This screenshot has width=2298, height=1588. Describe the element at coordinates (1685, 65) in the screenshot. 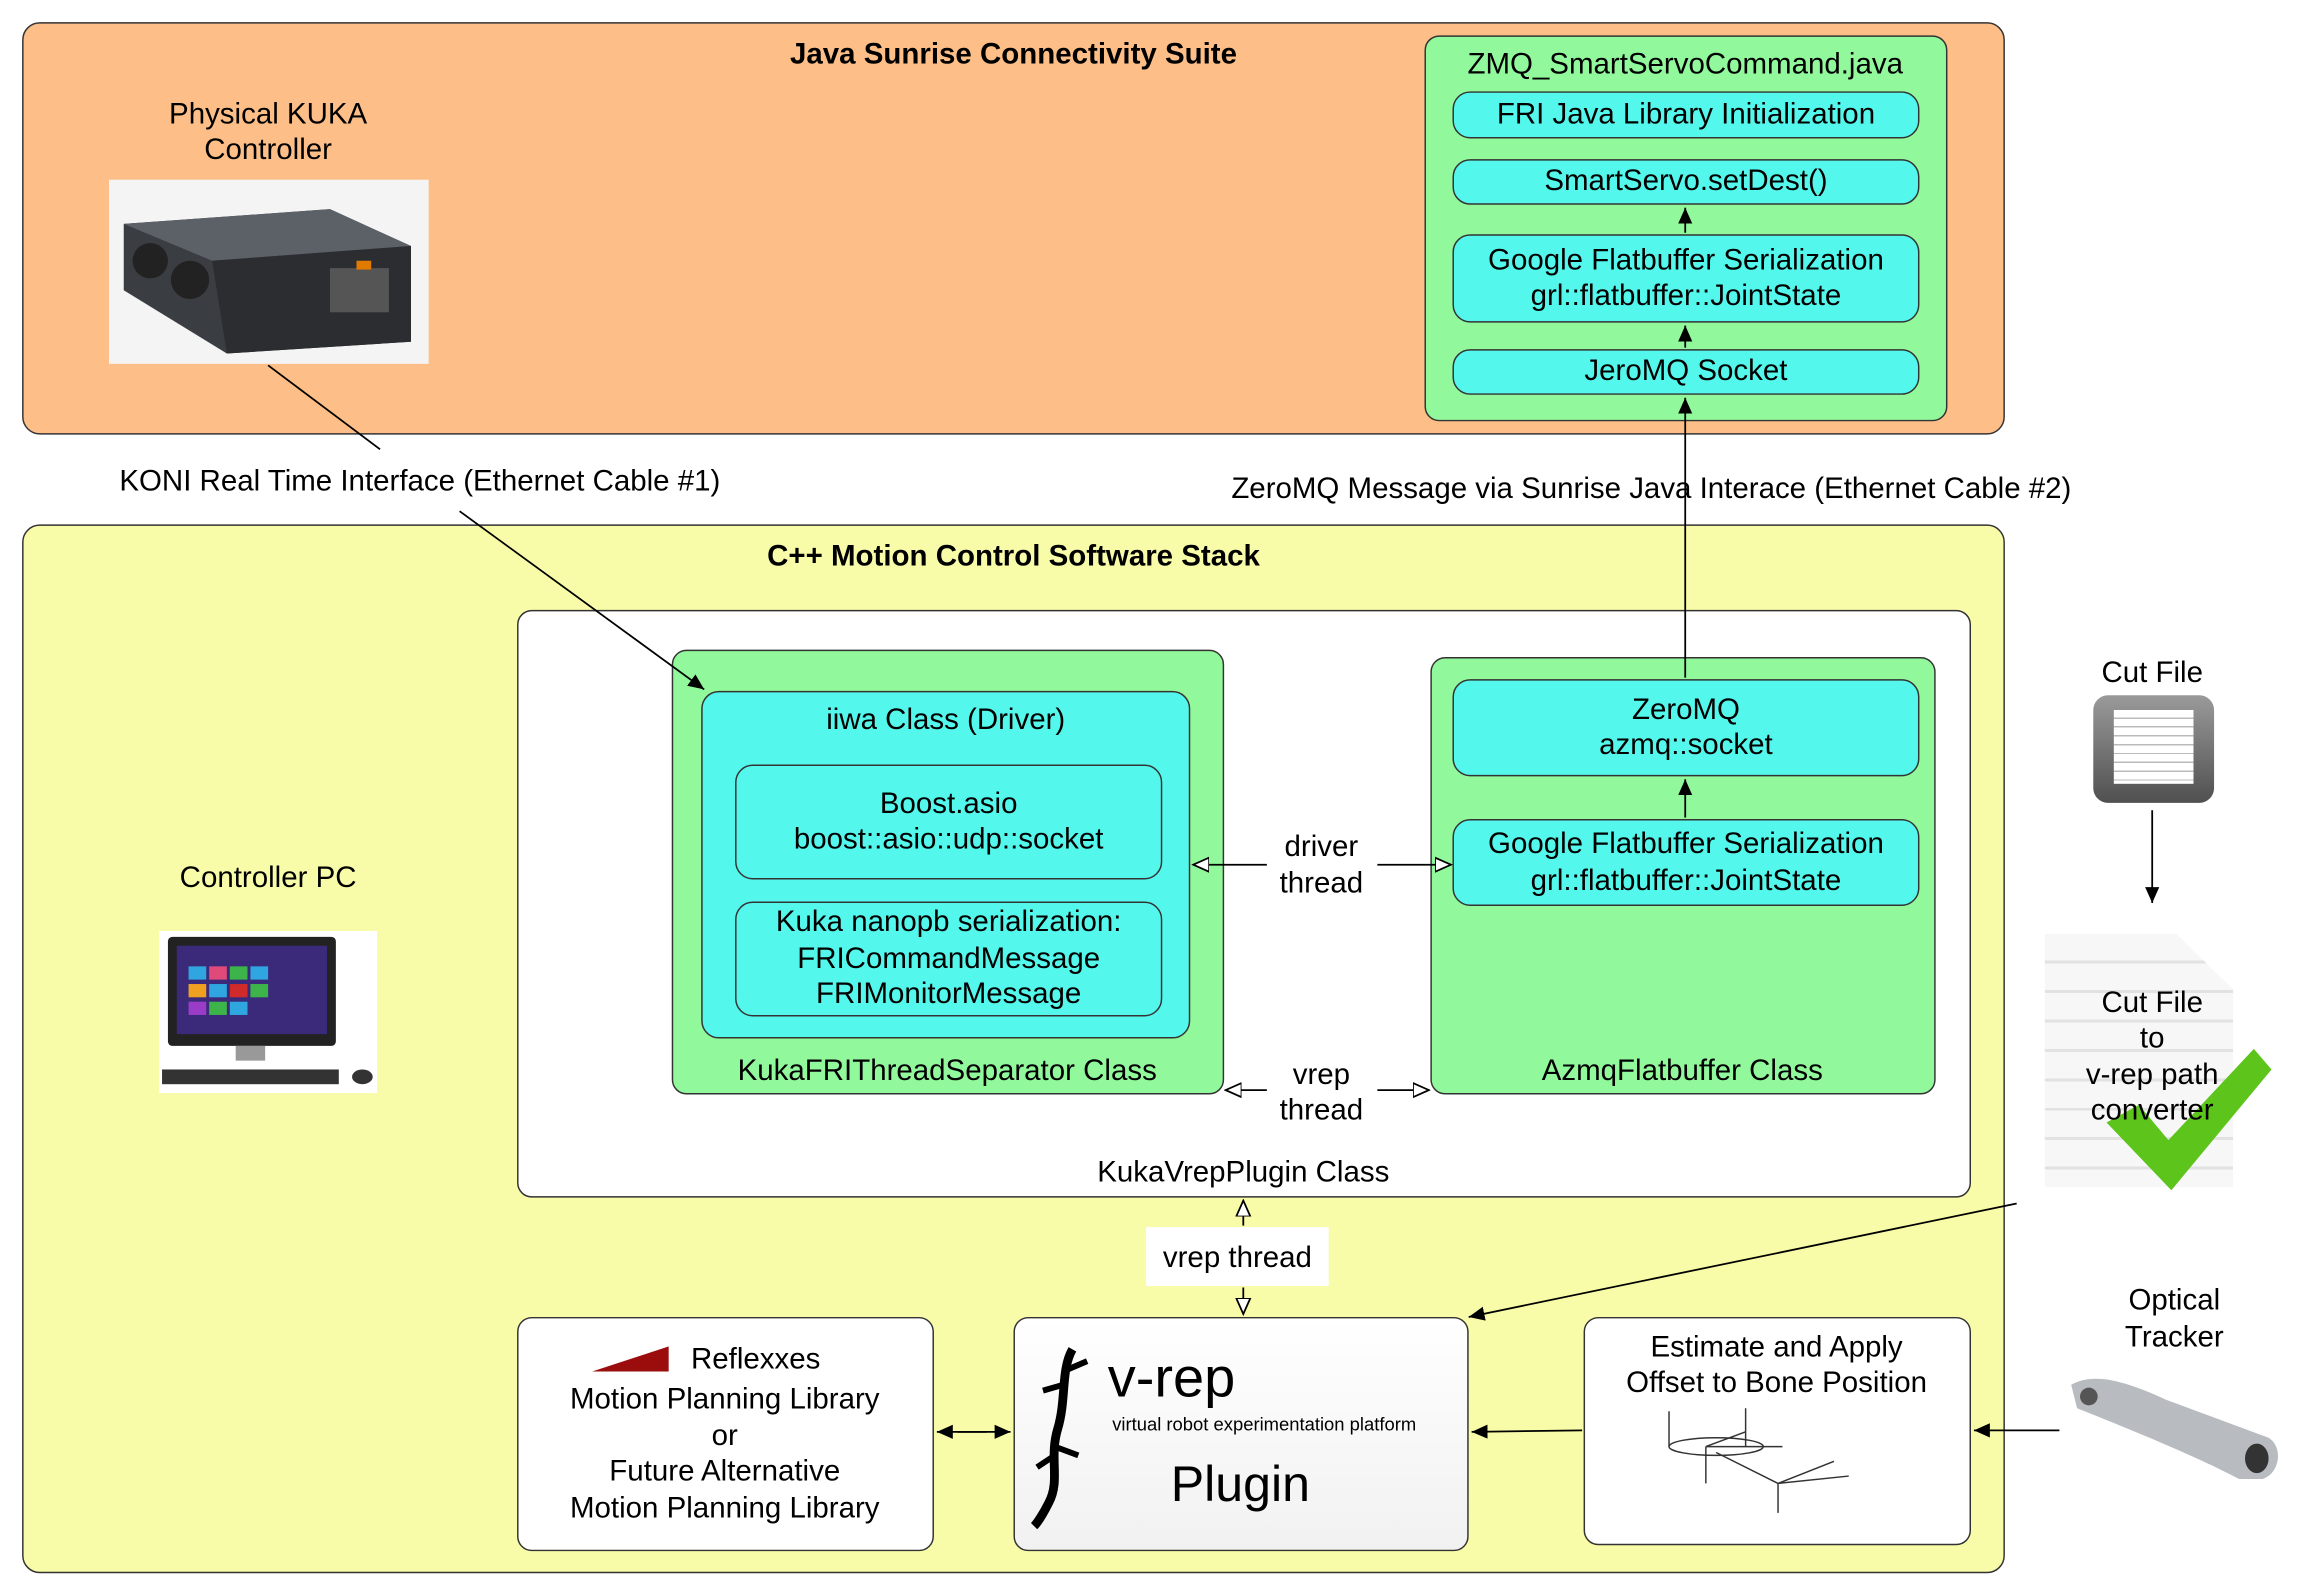

I see `zmq-box-title: ZMQ_SmartServoCommand.java` at that location.